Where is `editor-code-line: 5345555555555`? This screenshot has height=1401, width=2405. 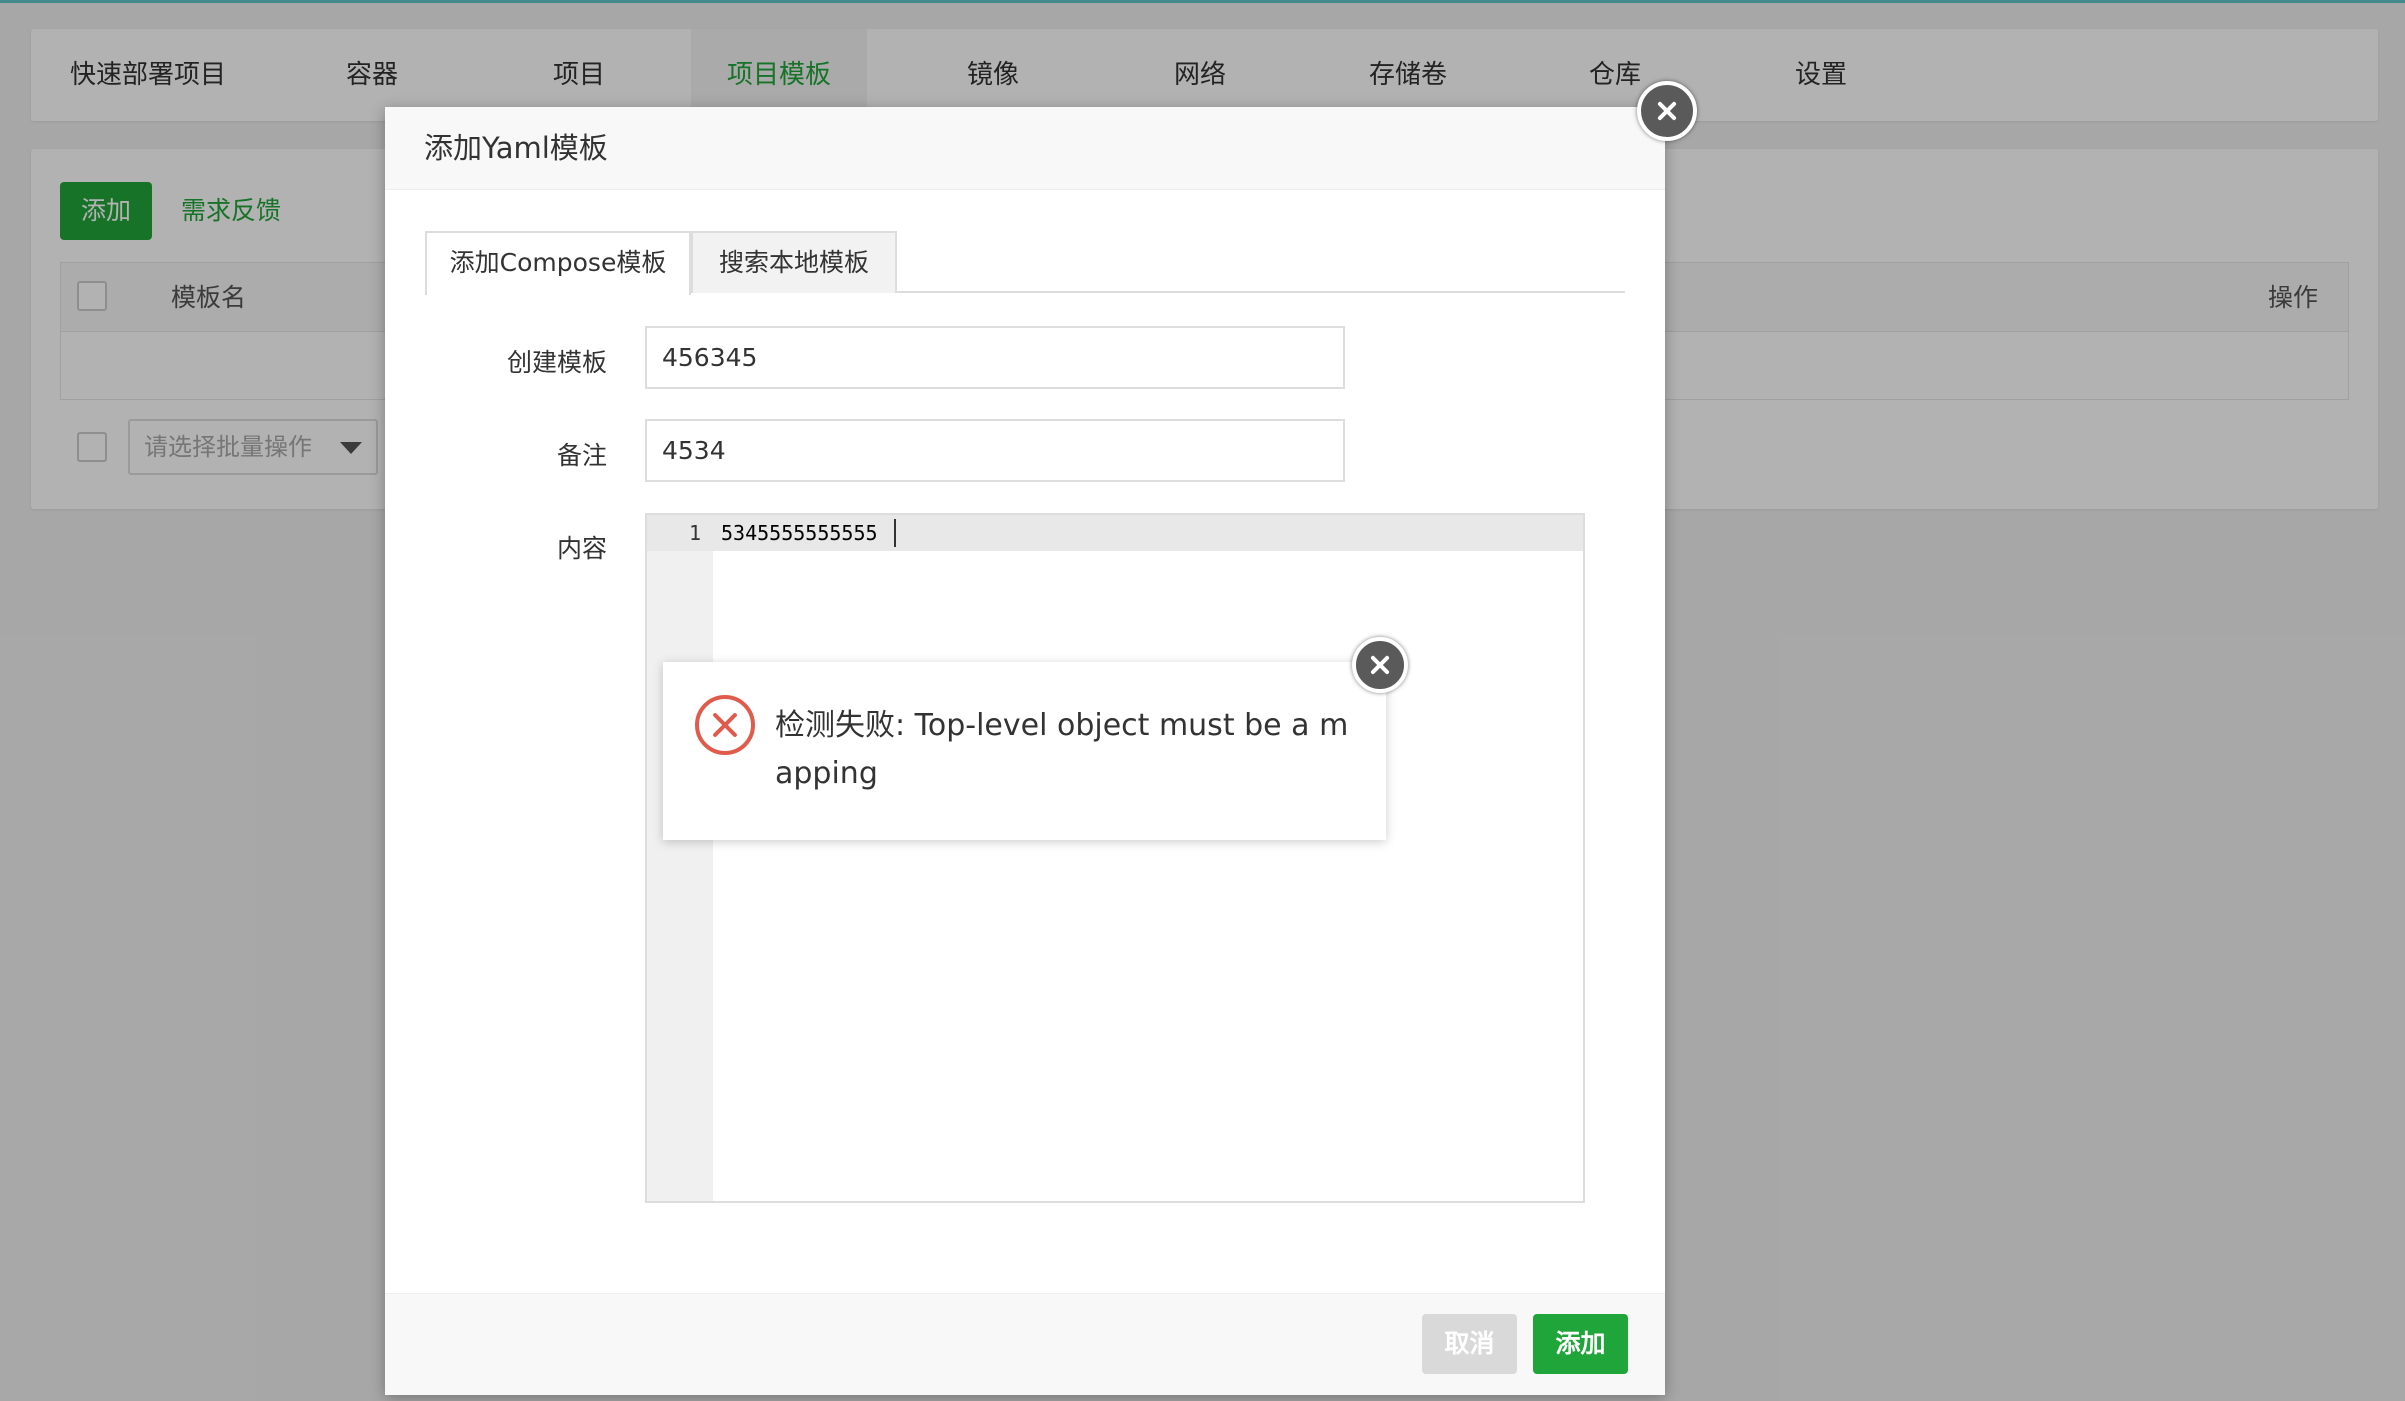 editor-code-line: 5345555555555 is located at coordinates (799, 533).